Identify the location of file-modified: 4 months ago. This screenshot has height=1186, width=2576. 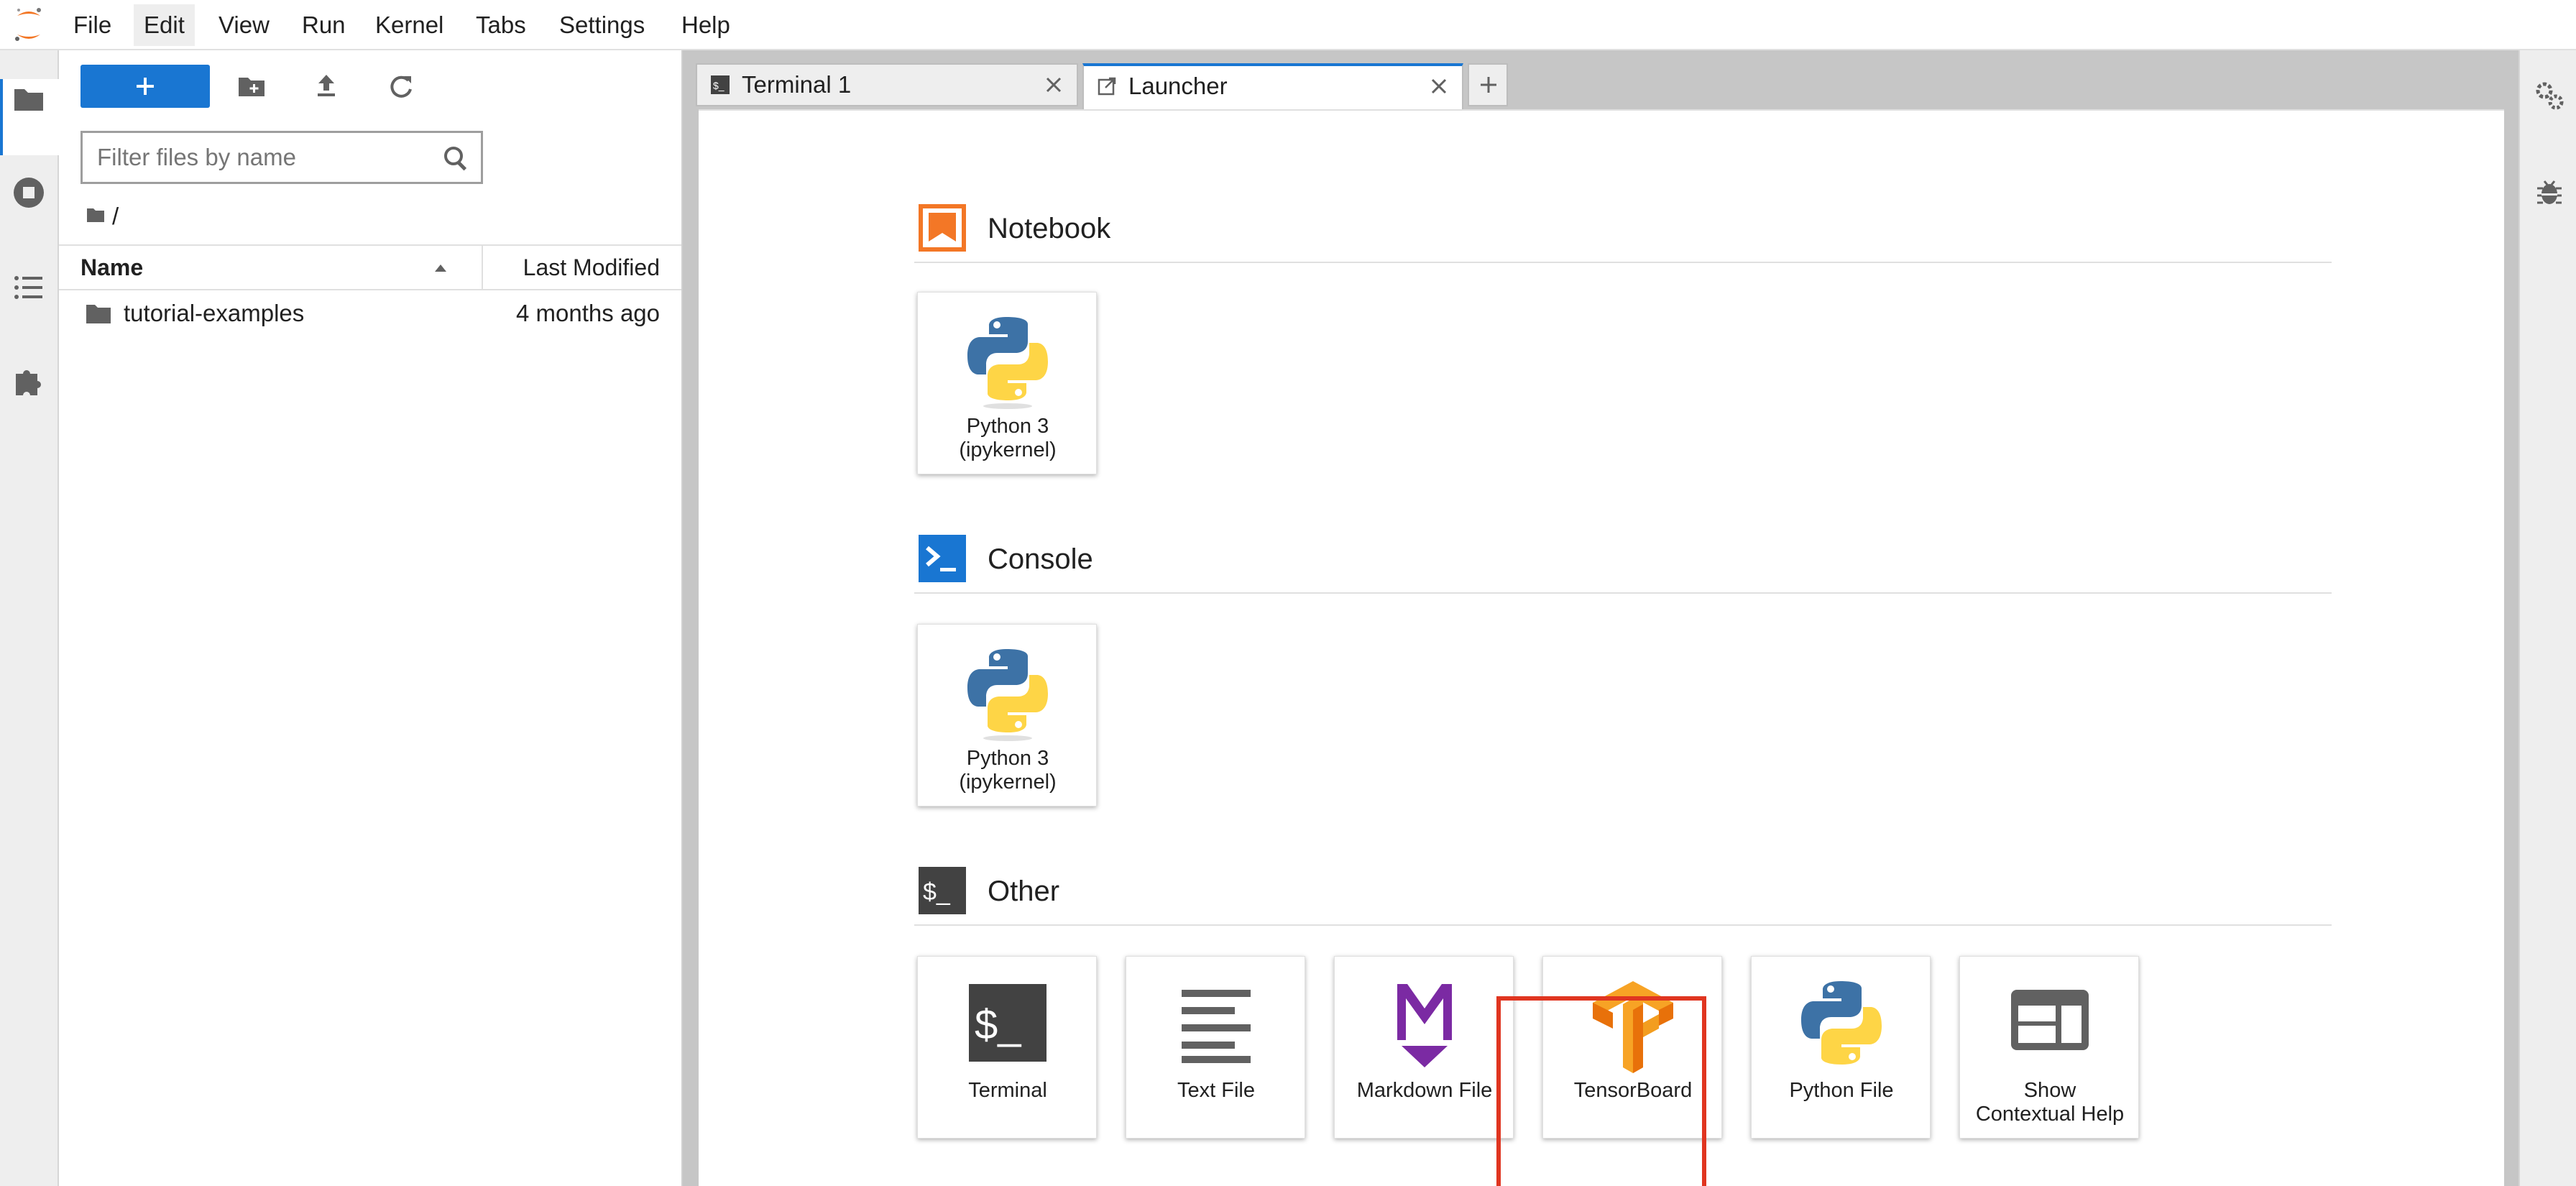
(588, 313).